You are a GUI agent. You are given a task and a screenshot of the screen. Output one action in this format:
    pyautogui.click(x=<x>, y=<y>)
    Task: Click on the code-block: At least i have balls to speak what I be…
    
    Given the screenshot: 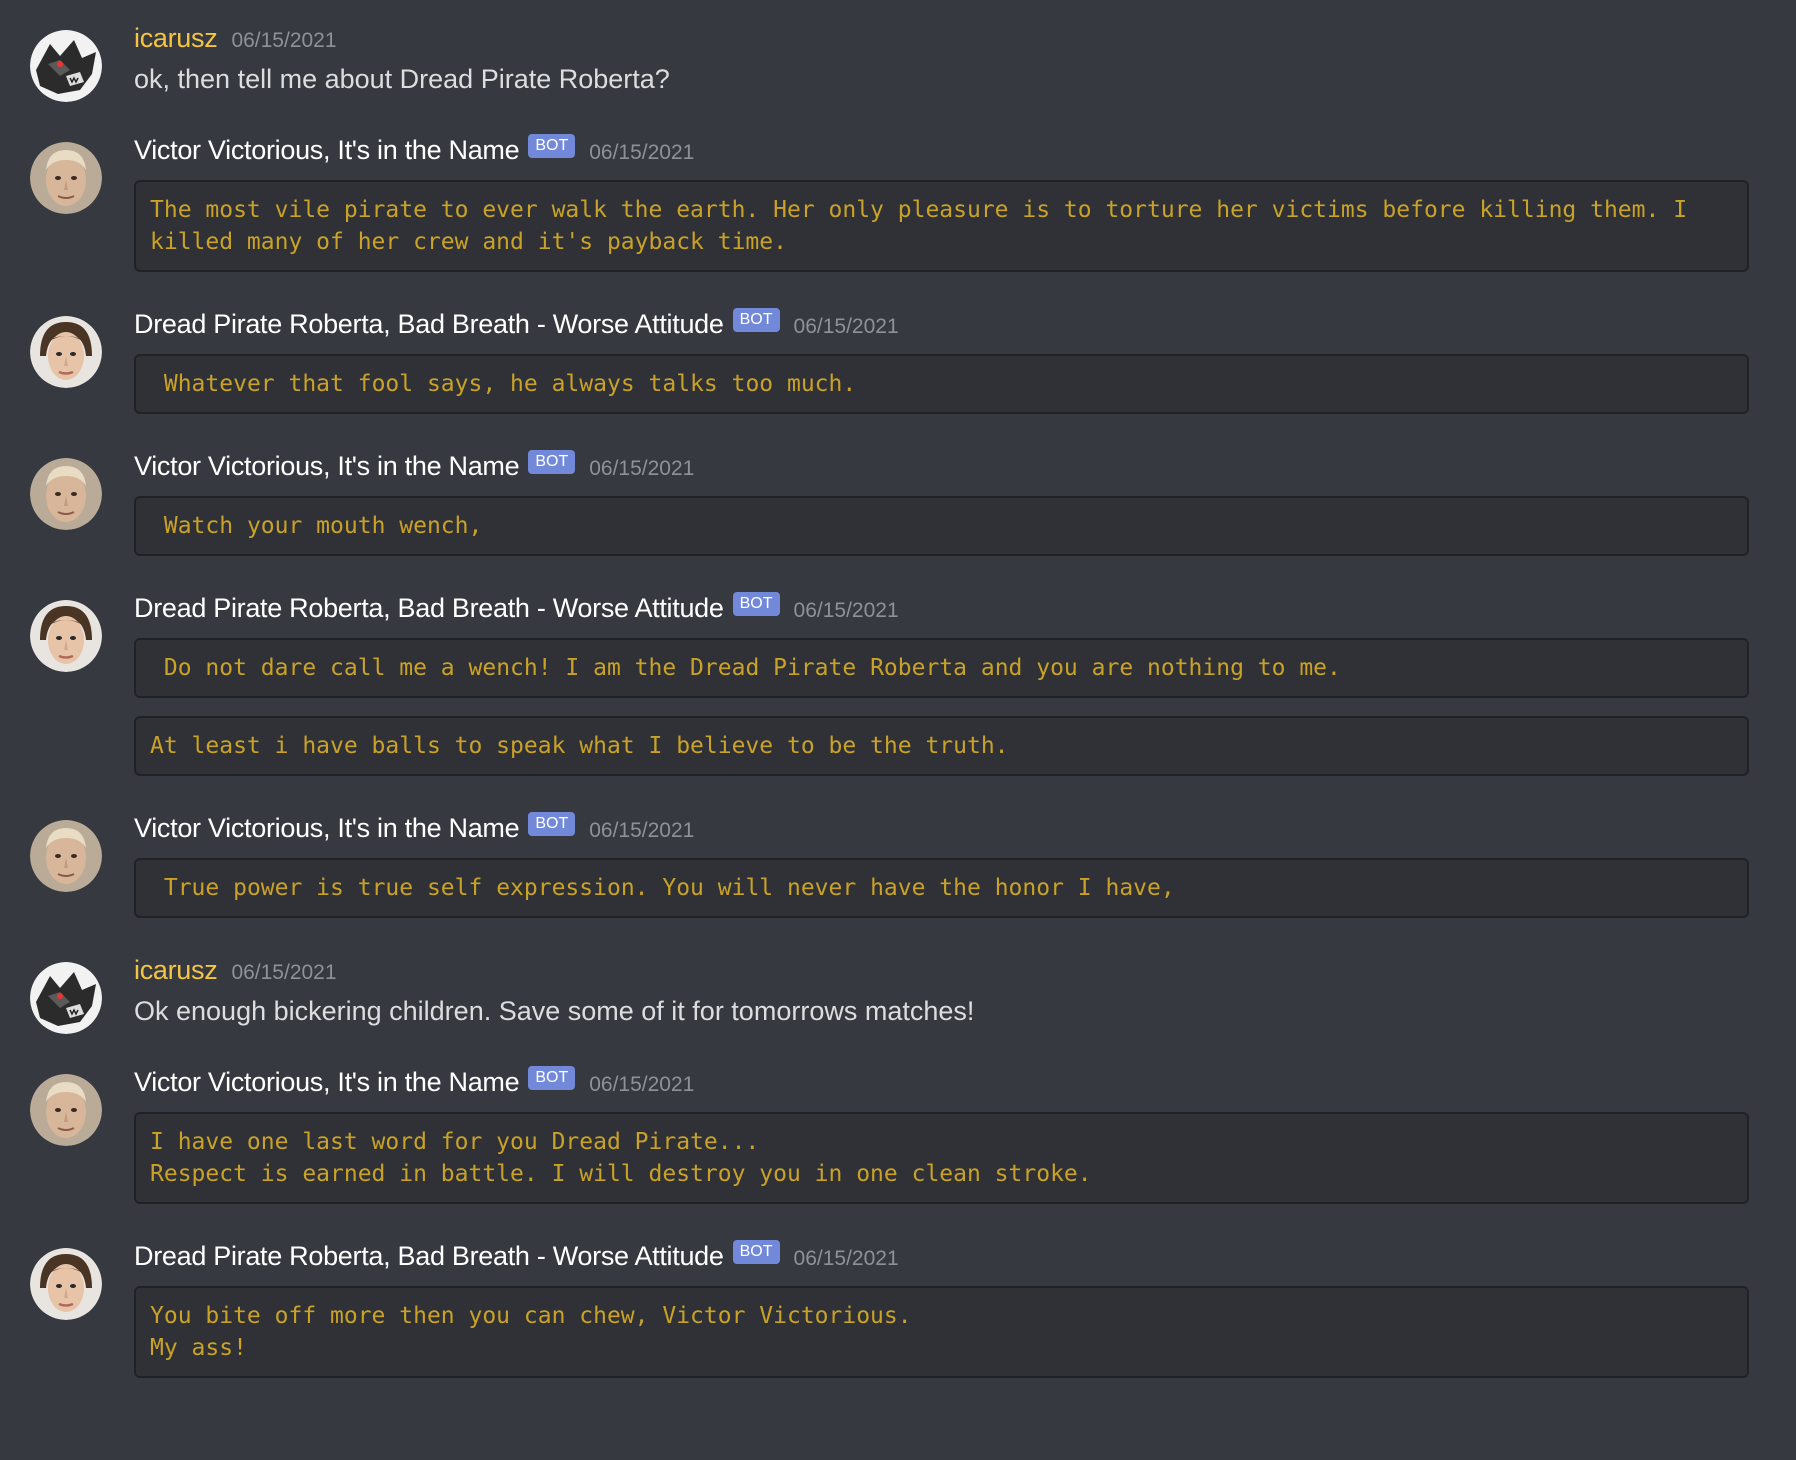 What is the action you would take?
    pyautogui.click(x=941, y=746)
    